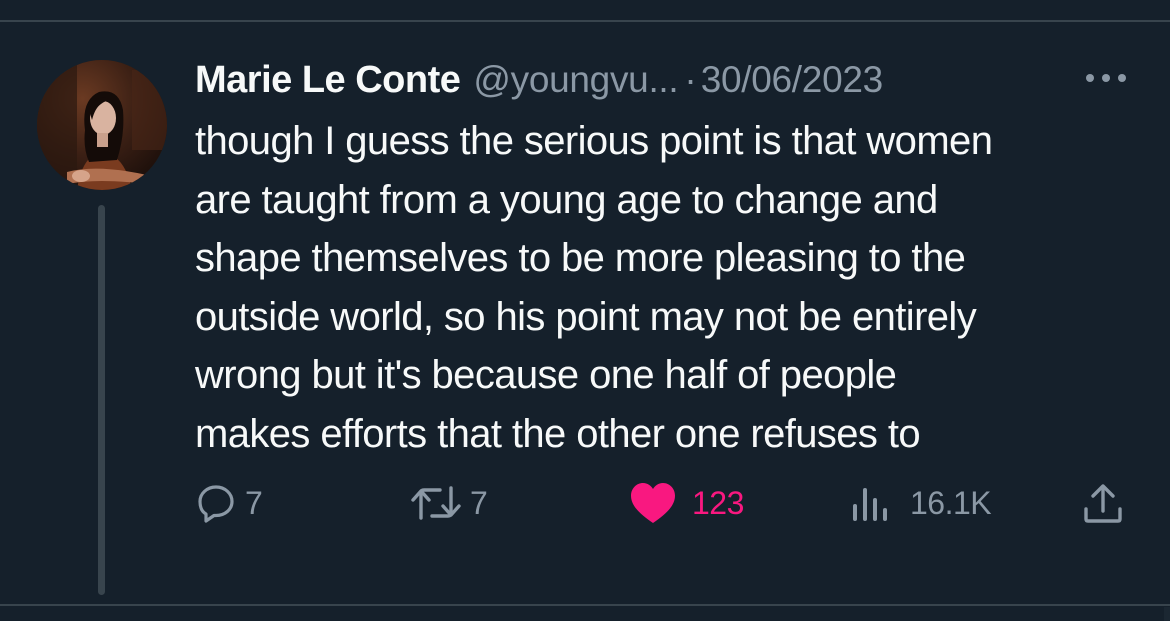 Image resolution: width=1170 pixels, height=621 pixels. I want to click on tweet-date: 30/06/2023, so click(792, 80).